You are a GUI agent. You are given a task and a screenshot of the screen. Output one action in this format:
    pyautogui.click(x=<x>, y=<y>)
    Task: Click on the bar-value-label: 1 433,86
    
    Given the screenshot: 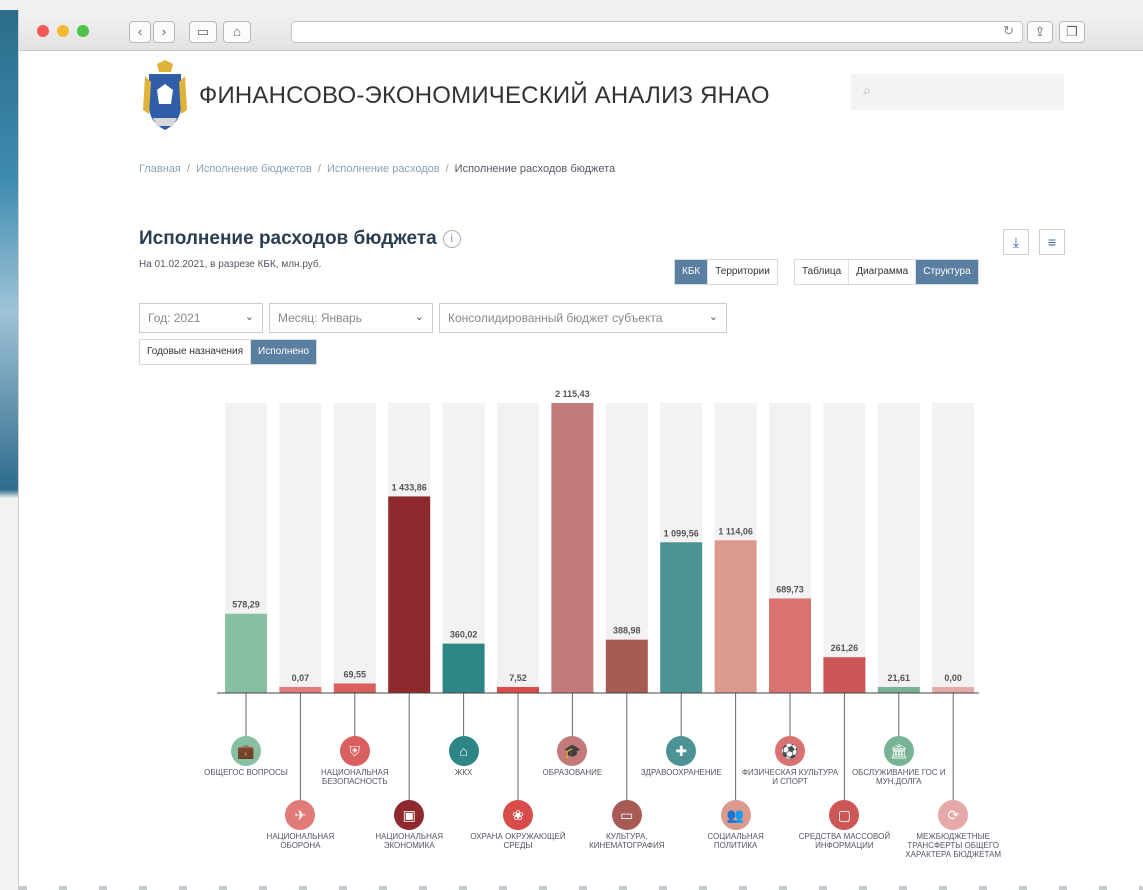 What is the action you would take?
    pyautogui.click(x=409, y=487)
    